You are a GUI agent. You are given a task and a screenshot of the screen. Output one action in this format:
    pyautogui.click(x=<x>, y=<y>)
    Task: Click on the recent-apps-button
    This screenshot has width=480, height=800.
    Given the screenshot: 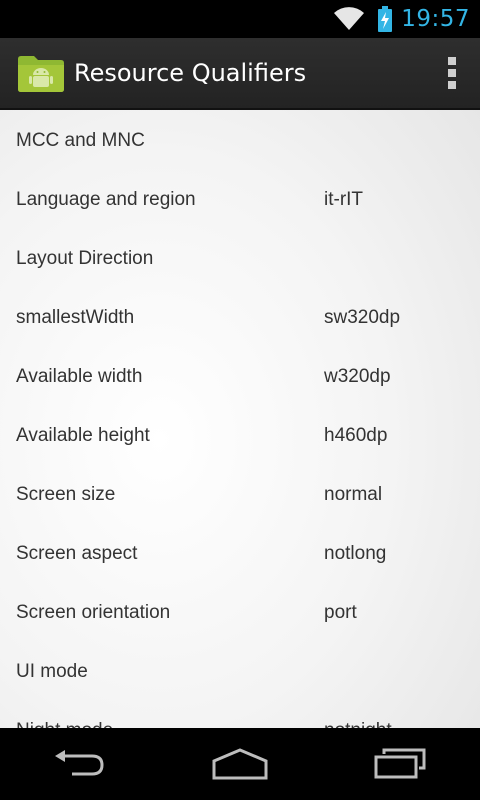 What is the action you would take?
    pyautogui.click(x=400, y=764)
    